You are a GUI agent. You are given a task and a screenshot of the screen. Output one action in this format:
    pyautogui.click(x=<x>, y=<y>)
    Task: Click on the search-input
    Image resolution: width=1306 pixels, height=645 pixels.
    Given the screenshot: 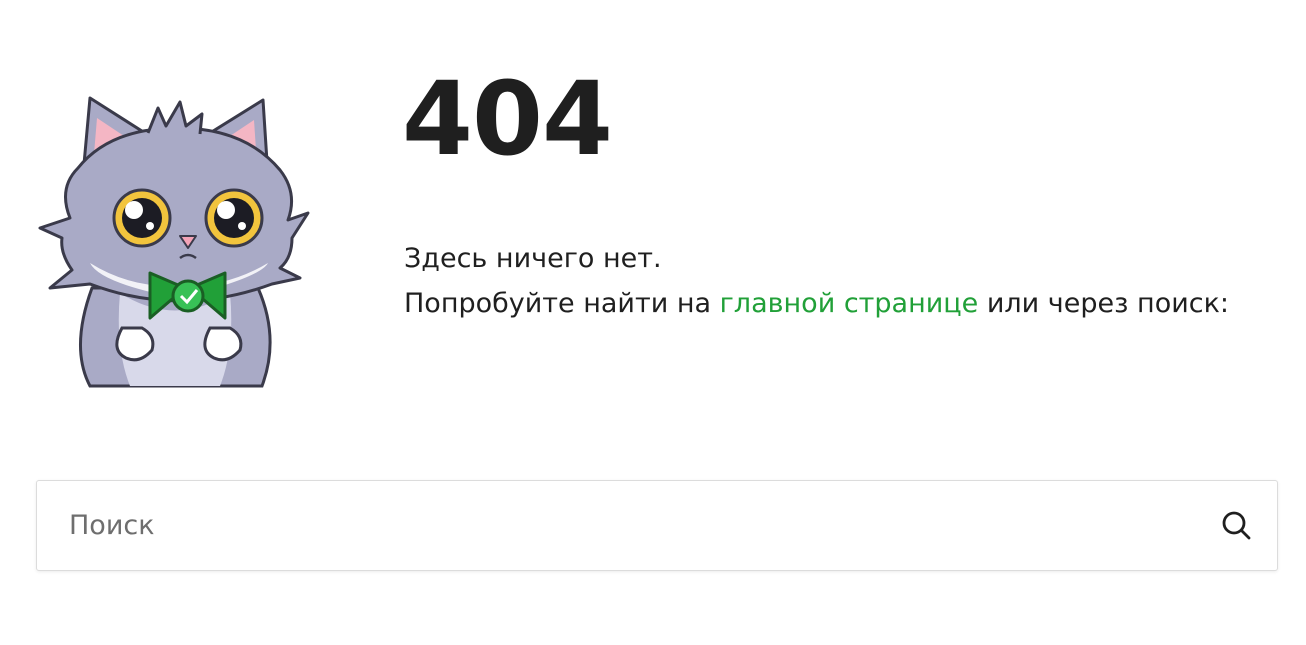 What is the action you would take?
    pyautogui.click(x=617, y=525)
    